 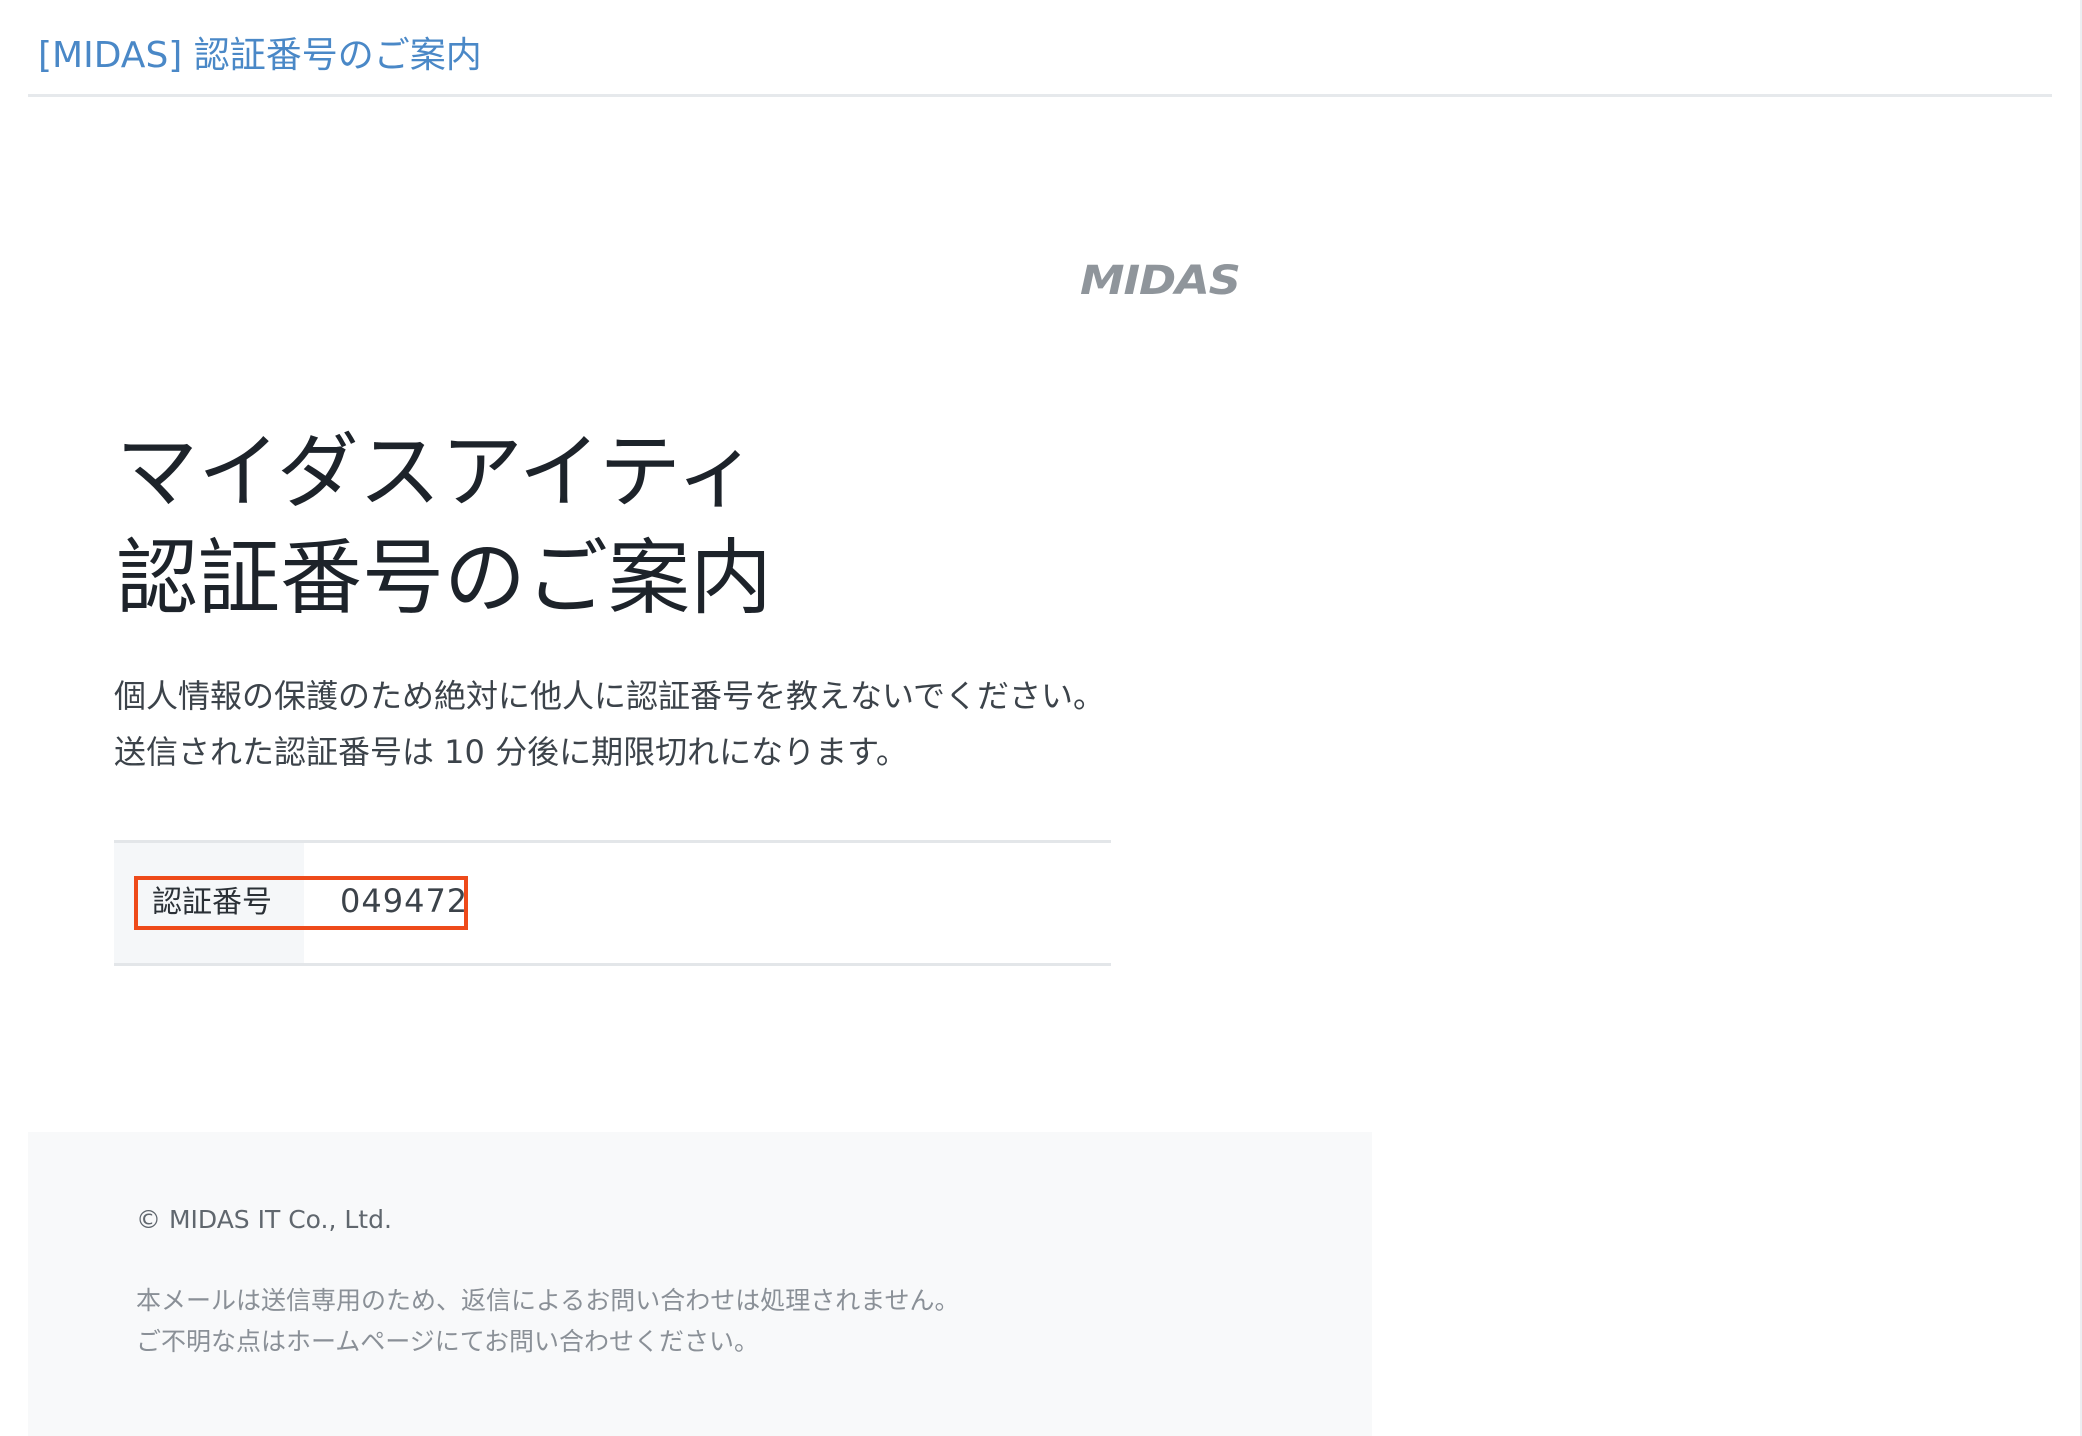 I want to click on notice-line-privacy: 個人情報の保護のため絶対に他人に認証番号を教えないでください。, so click(x=610, y=696).